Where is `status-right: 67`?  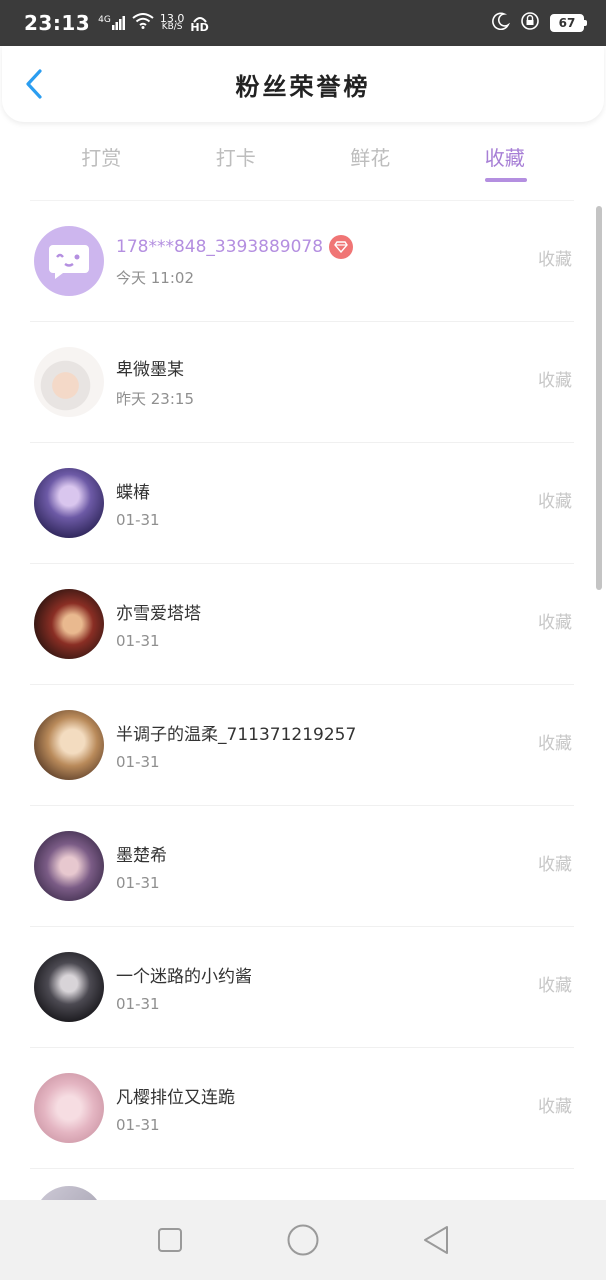 status-right: 67 is located at coordinates (539, 23).